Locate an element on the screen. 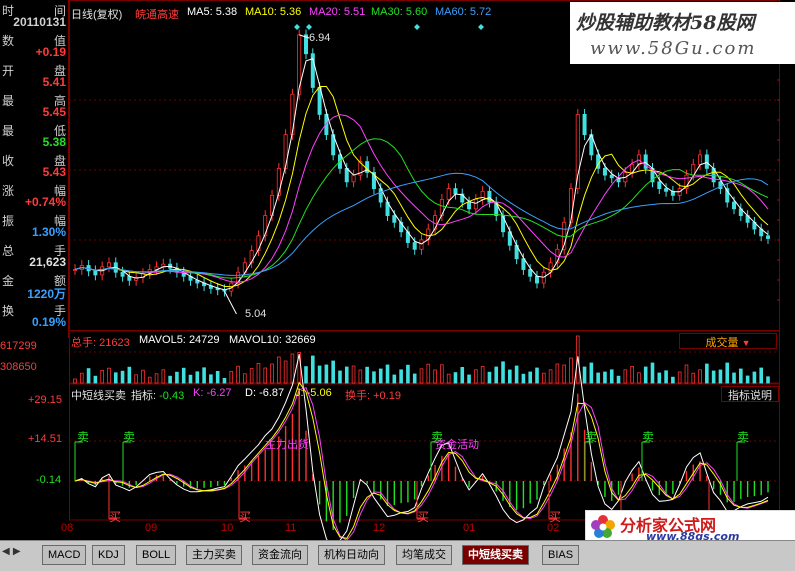  field-value: +0.19 is located at coordinates (50, 52).